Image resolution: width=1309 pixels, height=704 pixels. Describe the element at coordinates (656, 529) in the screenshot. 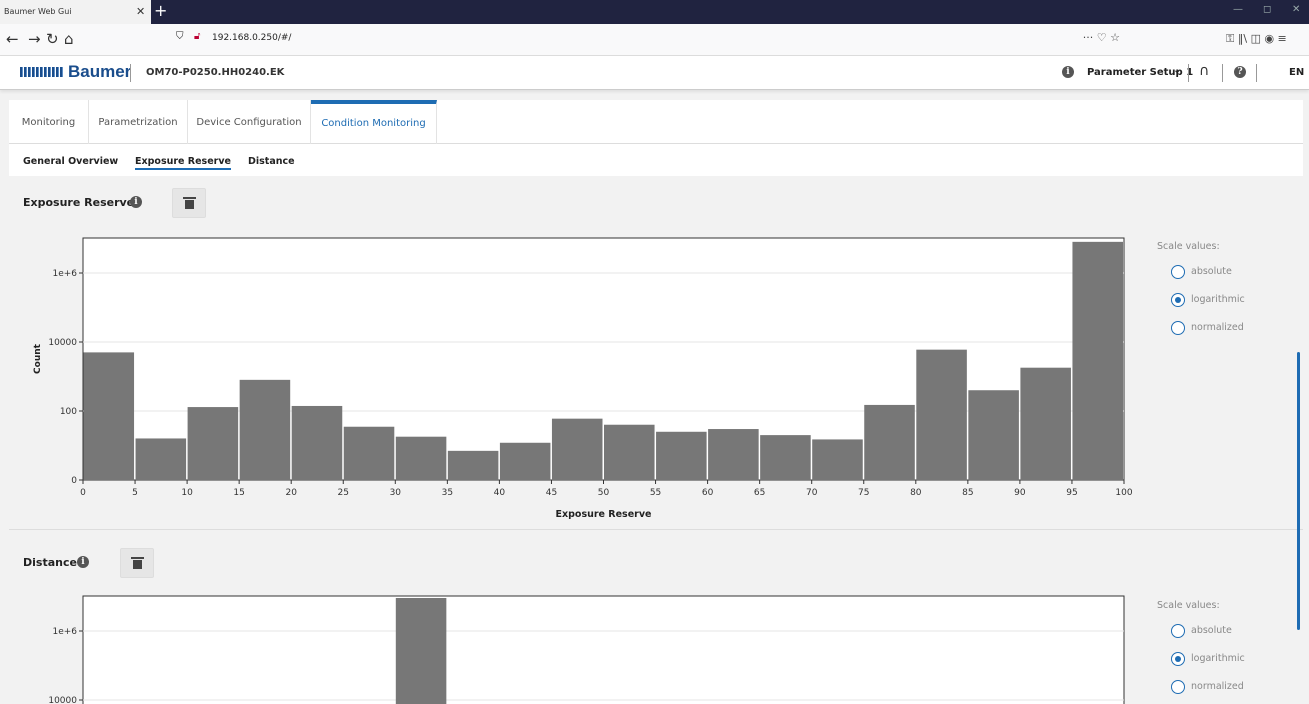

I see `section-divider` at that location.